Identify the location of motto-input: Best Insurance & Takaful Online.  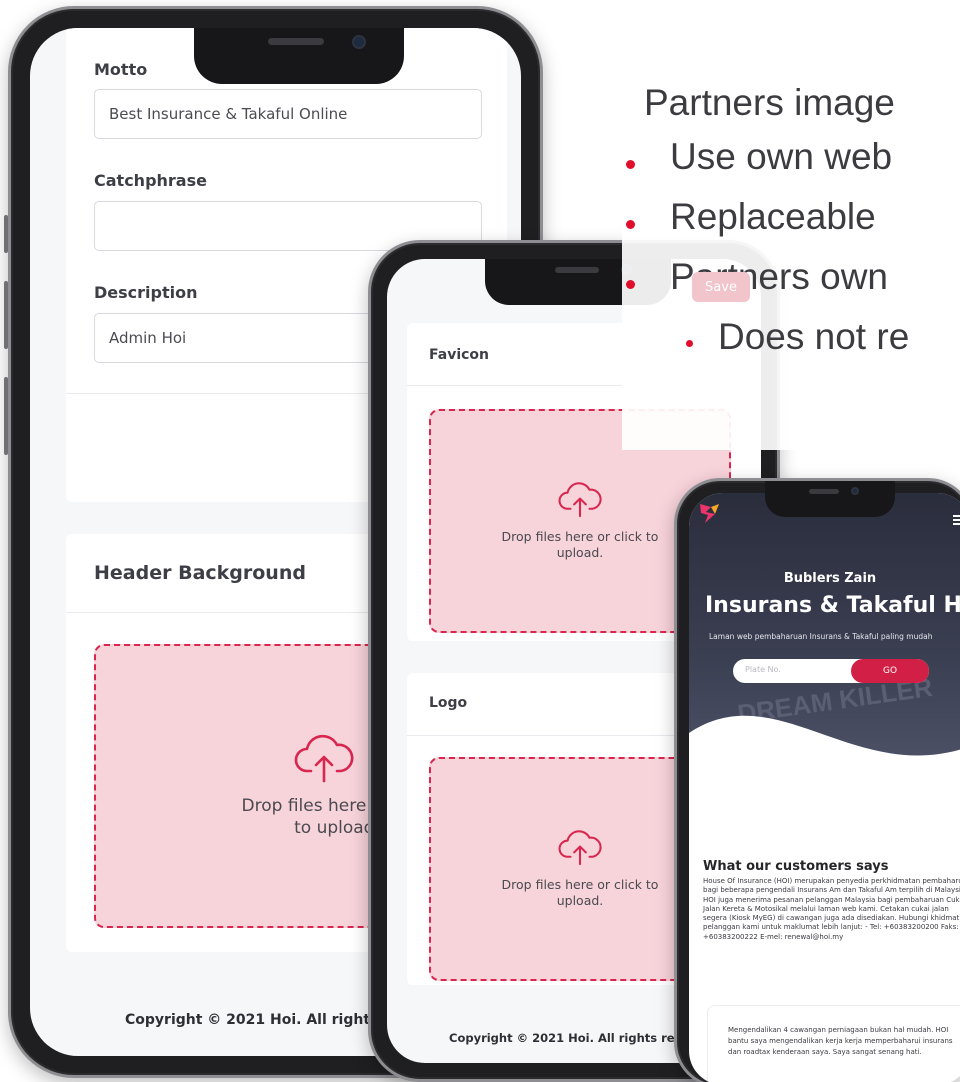
(288, 114).